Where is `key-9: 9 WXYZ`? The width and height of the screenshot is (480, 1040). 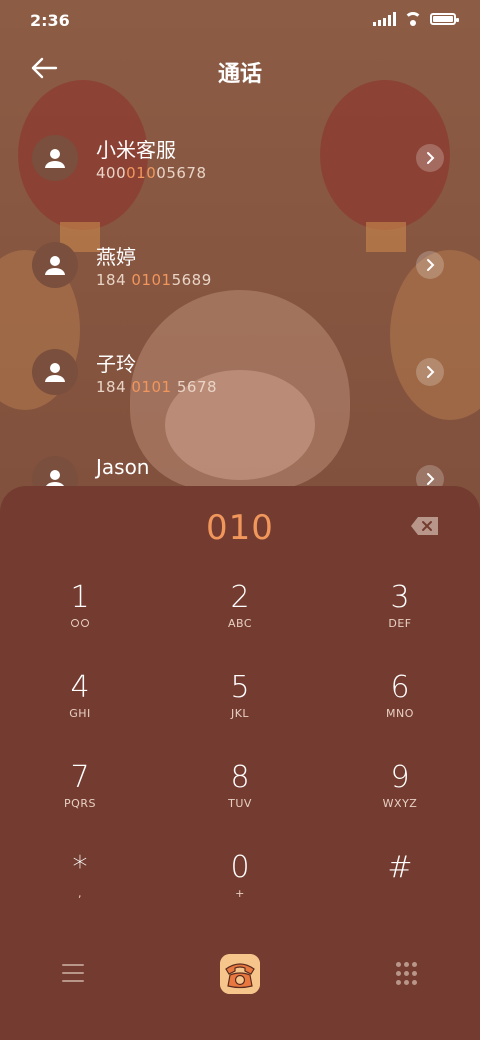
key-9: 9 WXYZ is located at coordinates (400, 806).